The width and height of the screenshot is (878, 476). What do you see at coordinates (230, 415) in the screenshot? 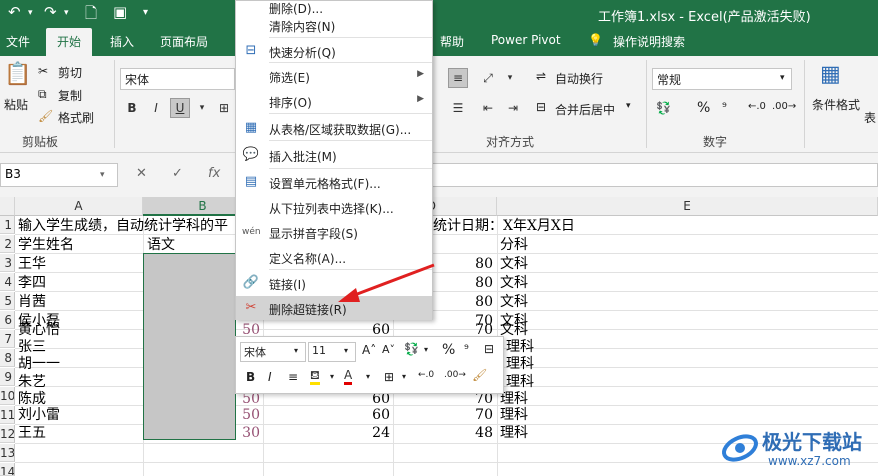
I see `cell-b12: 50` at bounding box center [230, 415].